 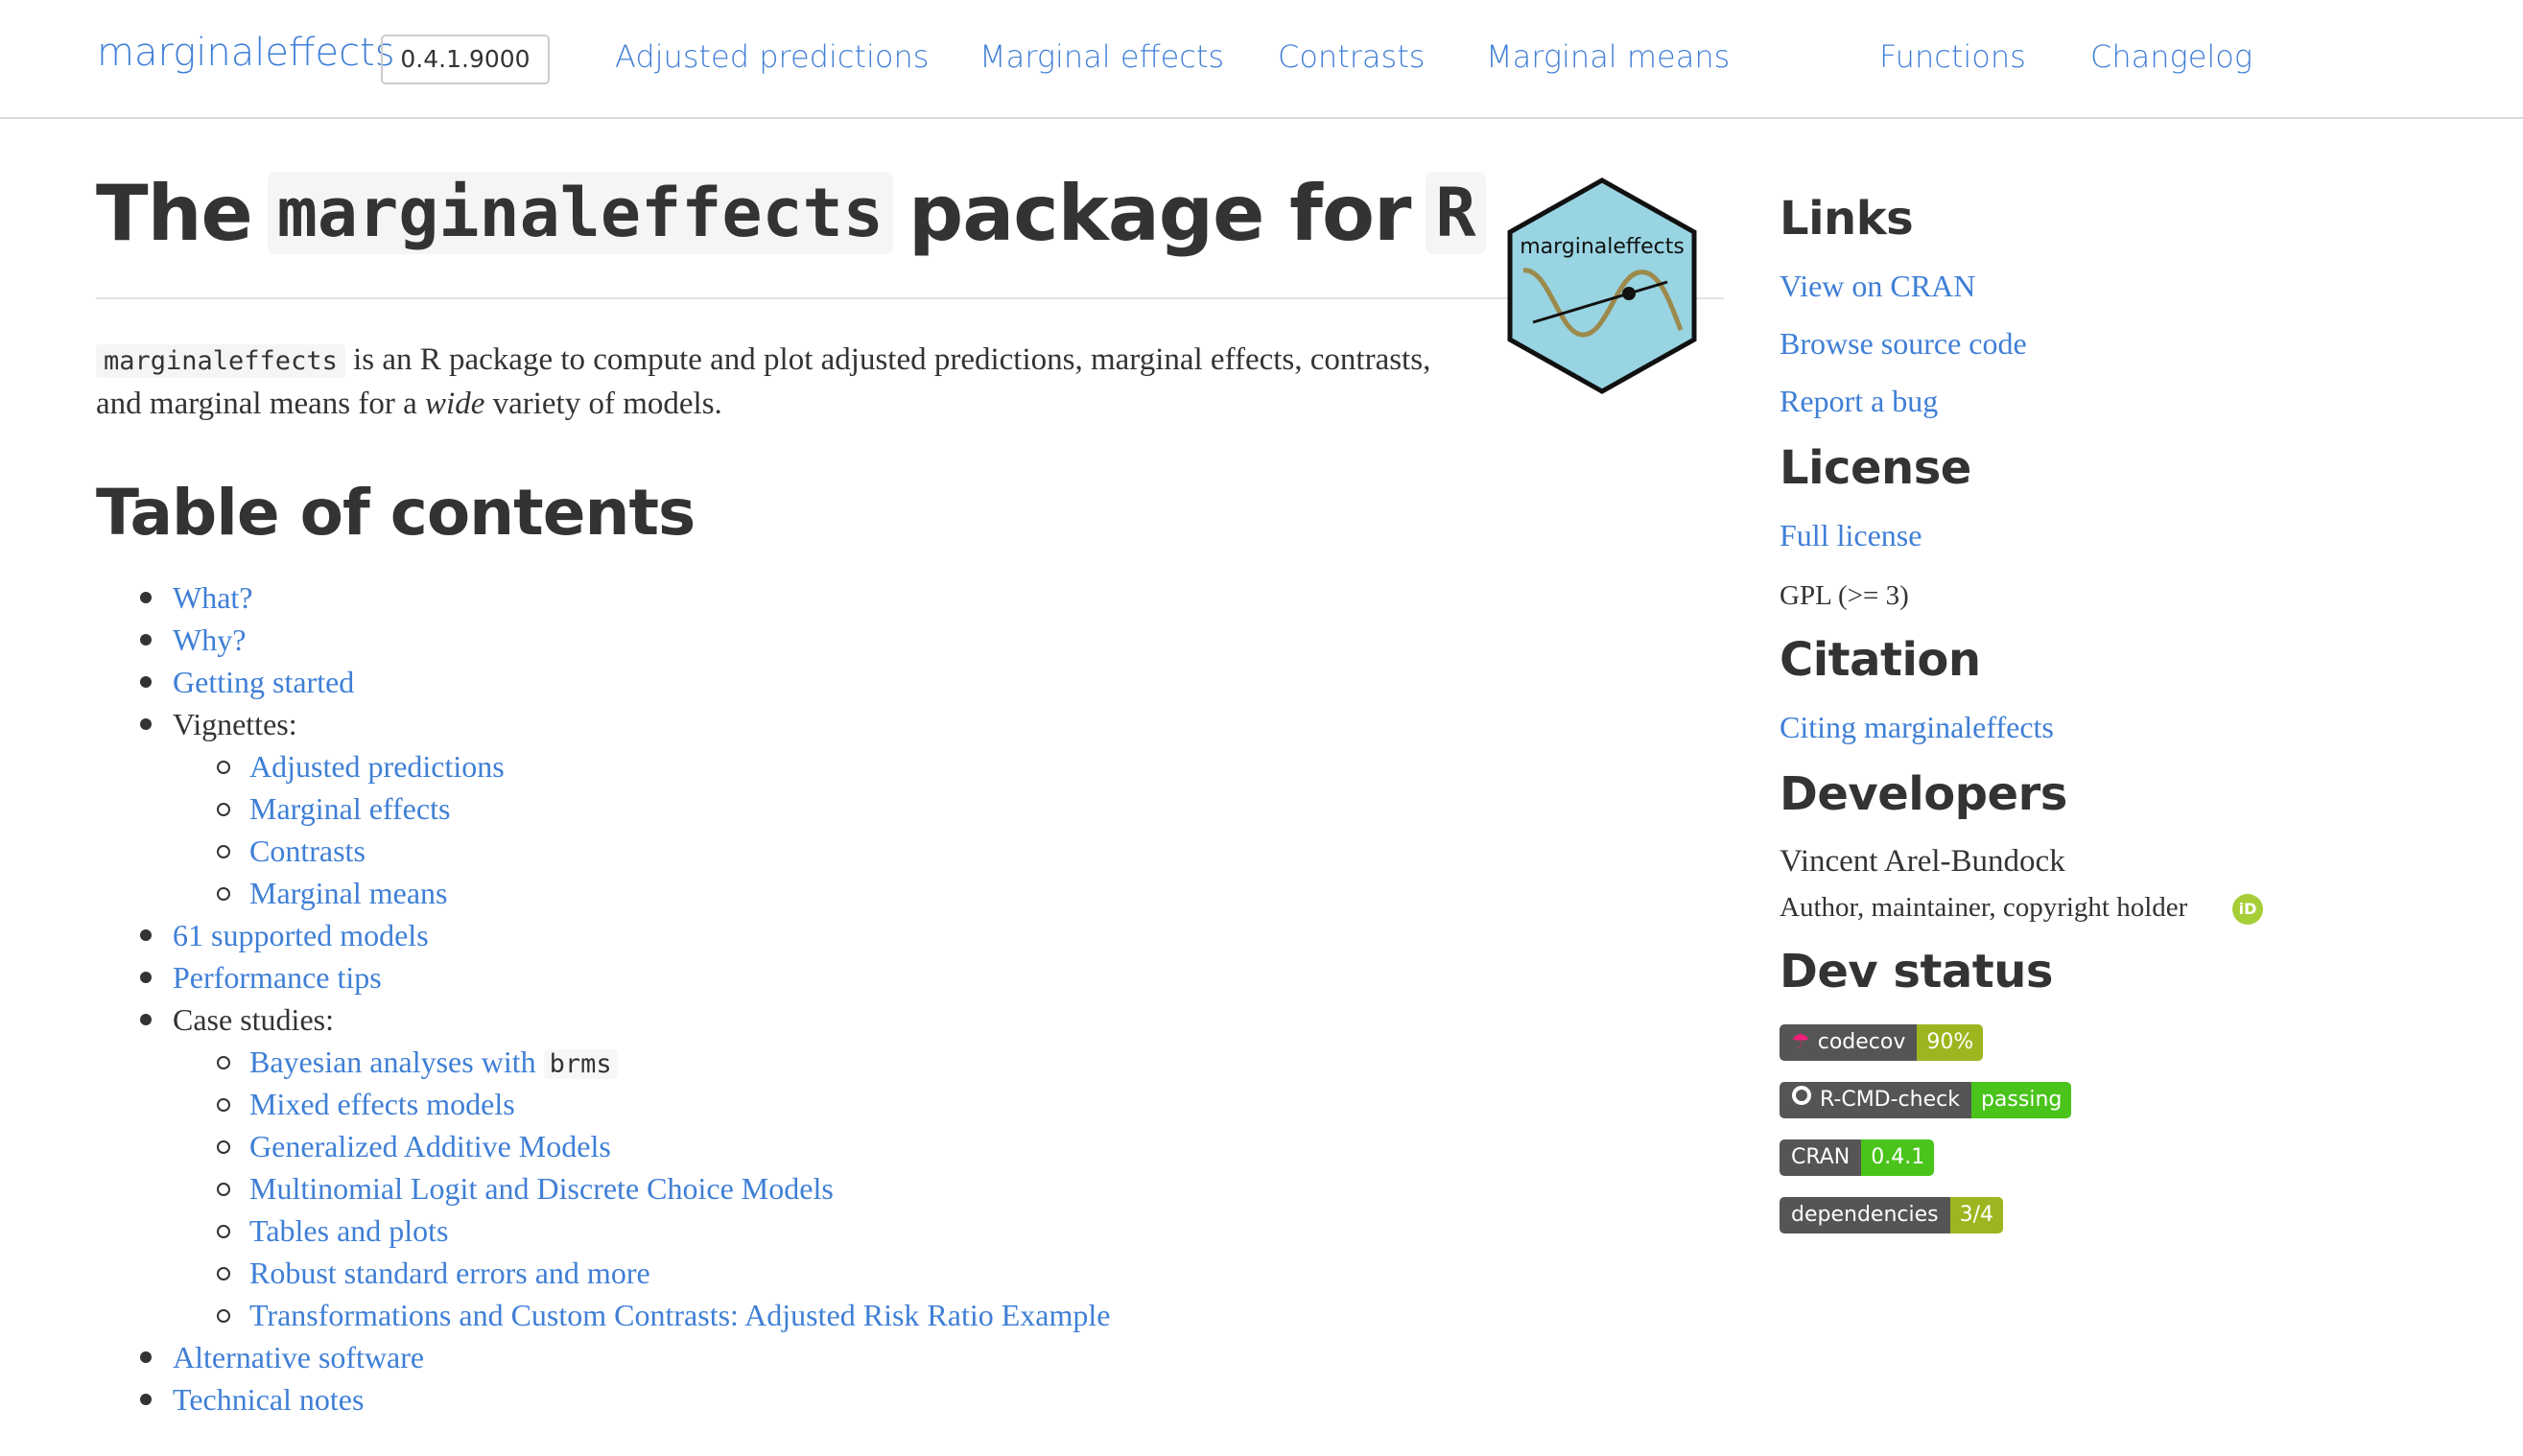 I want to click on toc-link-gam: Generalized Additive Models, so click(x=430, y=1146).